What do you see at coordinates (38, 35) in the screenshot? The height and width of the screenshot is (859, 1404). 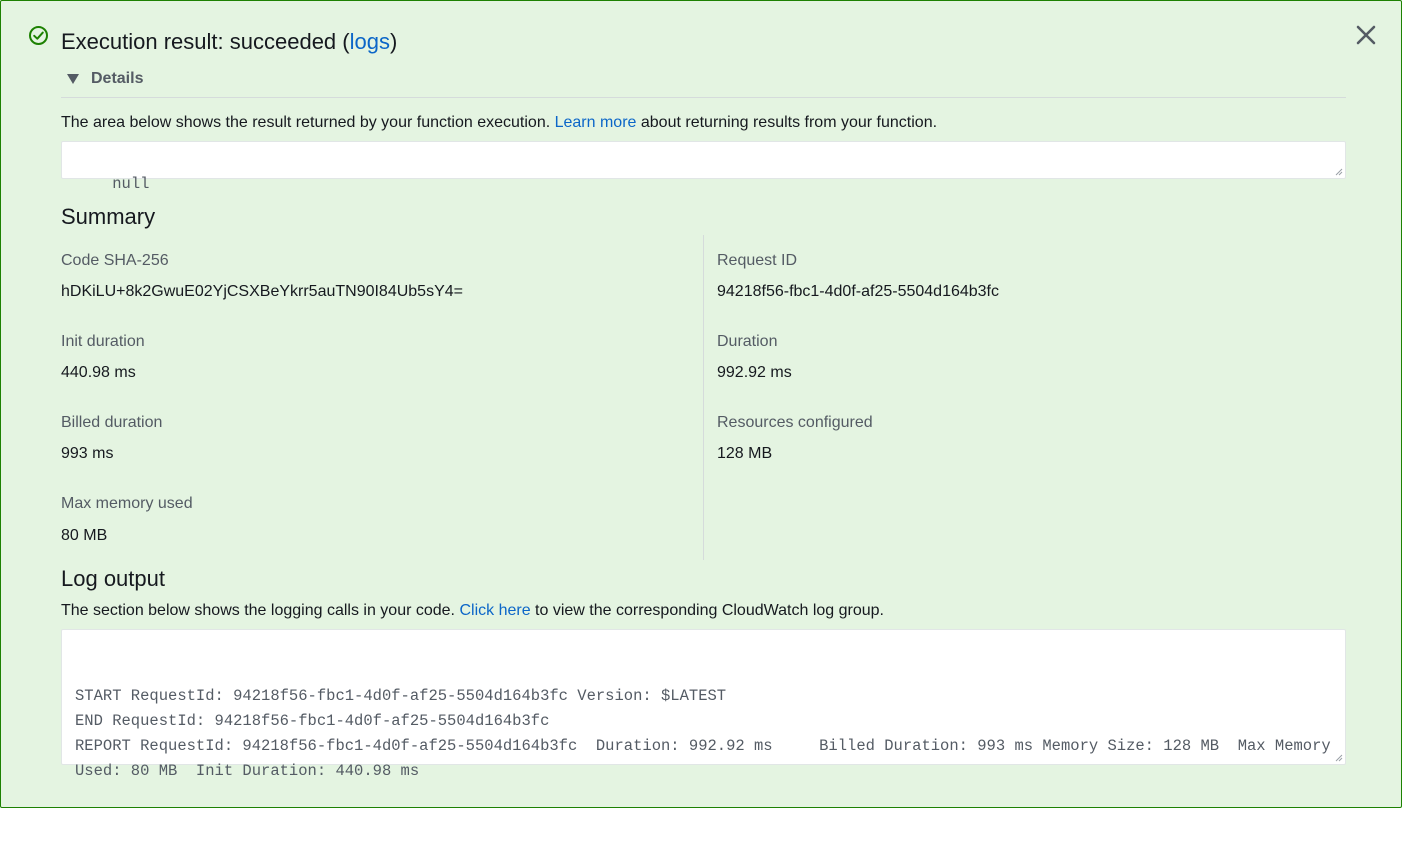 I see `check-circle-icon` at bounding box center [38, 35].